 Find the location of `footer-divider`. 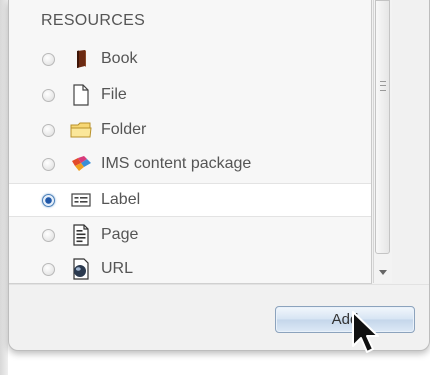

footer-divider is located at coordinates (219, 284).